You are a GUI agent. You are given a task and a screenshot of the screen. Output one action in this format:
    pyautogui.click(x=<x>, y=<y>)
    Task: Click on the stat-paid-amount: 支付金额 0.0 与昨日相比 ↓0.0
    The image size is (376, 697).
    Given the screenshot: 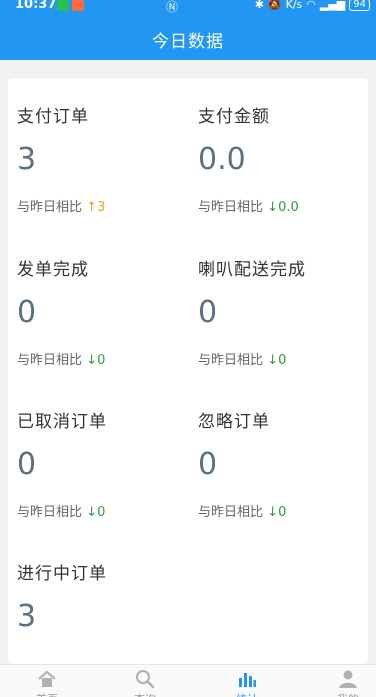 What is the action you would take?
    pyautogui.click(x=287, y=158)
    